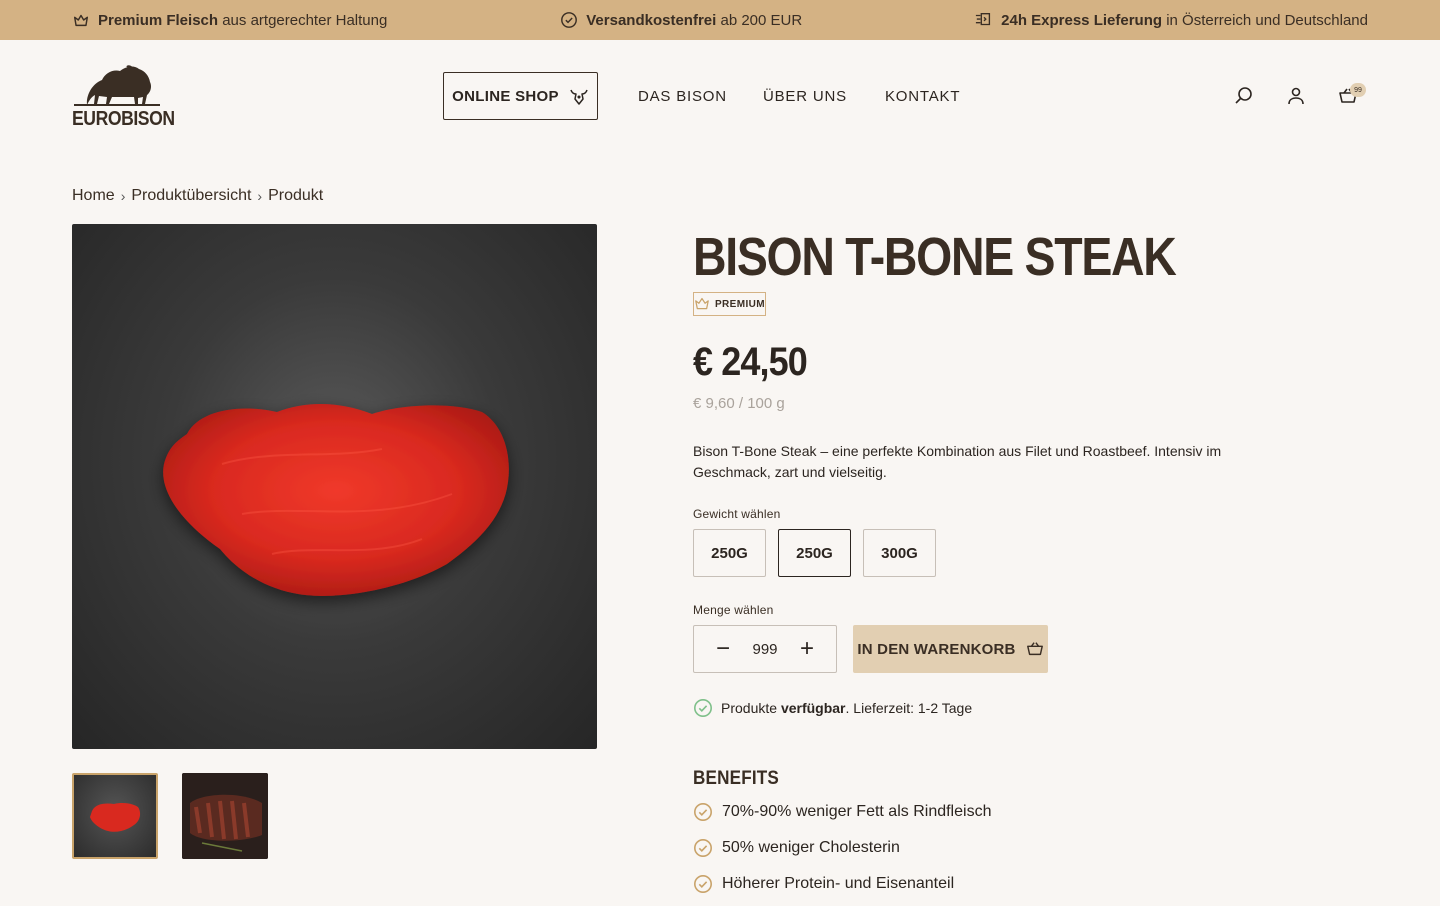  I want to click on online-shop-button: ONLINE SHOP, so click(520, 96).